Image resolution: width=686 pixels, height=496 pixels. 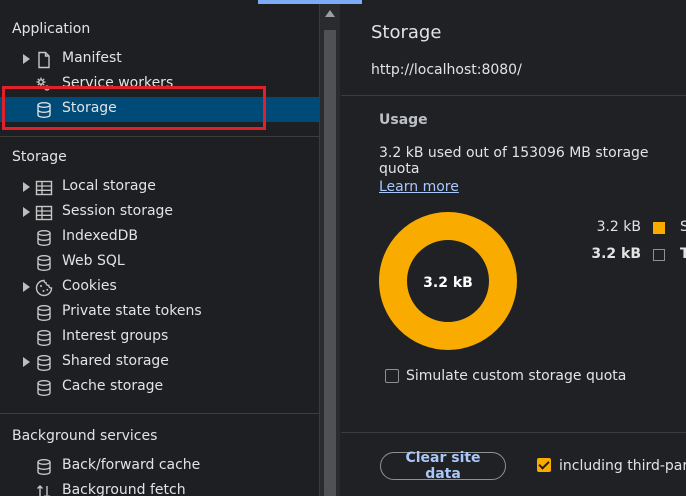 I want to click on sidebar-item-label: Web SQL, so click(x=93, y=261).